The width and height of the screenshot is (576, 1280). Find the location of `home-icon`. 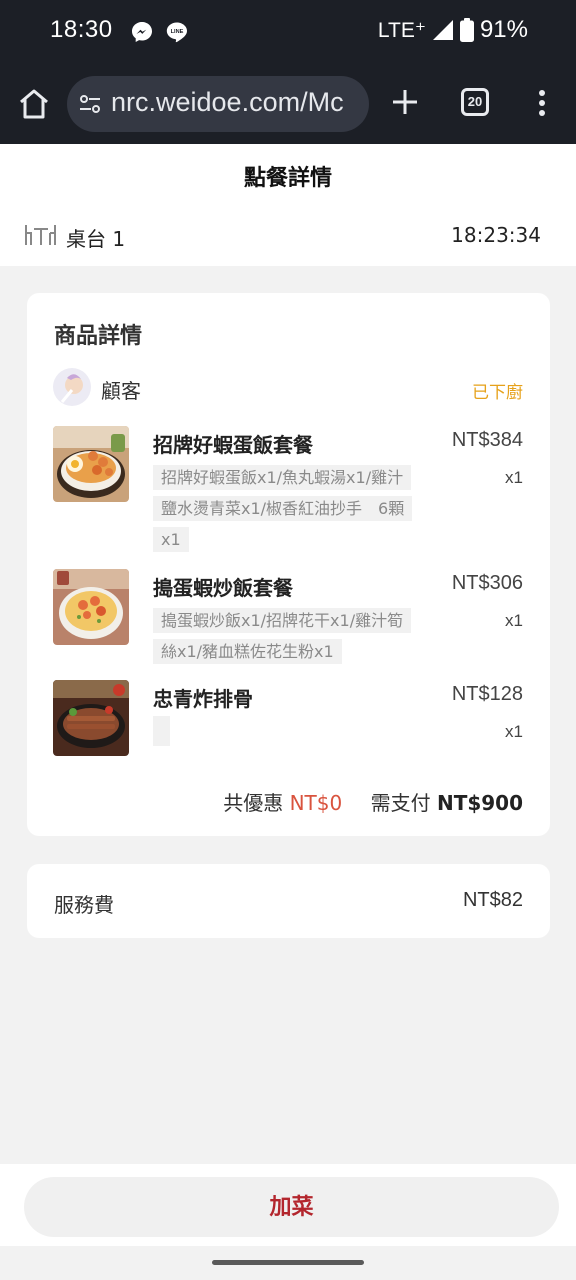

home-icon is located at coordinates (34, 104).